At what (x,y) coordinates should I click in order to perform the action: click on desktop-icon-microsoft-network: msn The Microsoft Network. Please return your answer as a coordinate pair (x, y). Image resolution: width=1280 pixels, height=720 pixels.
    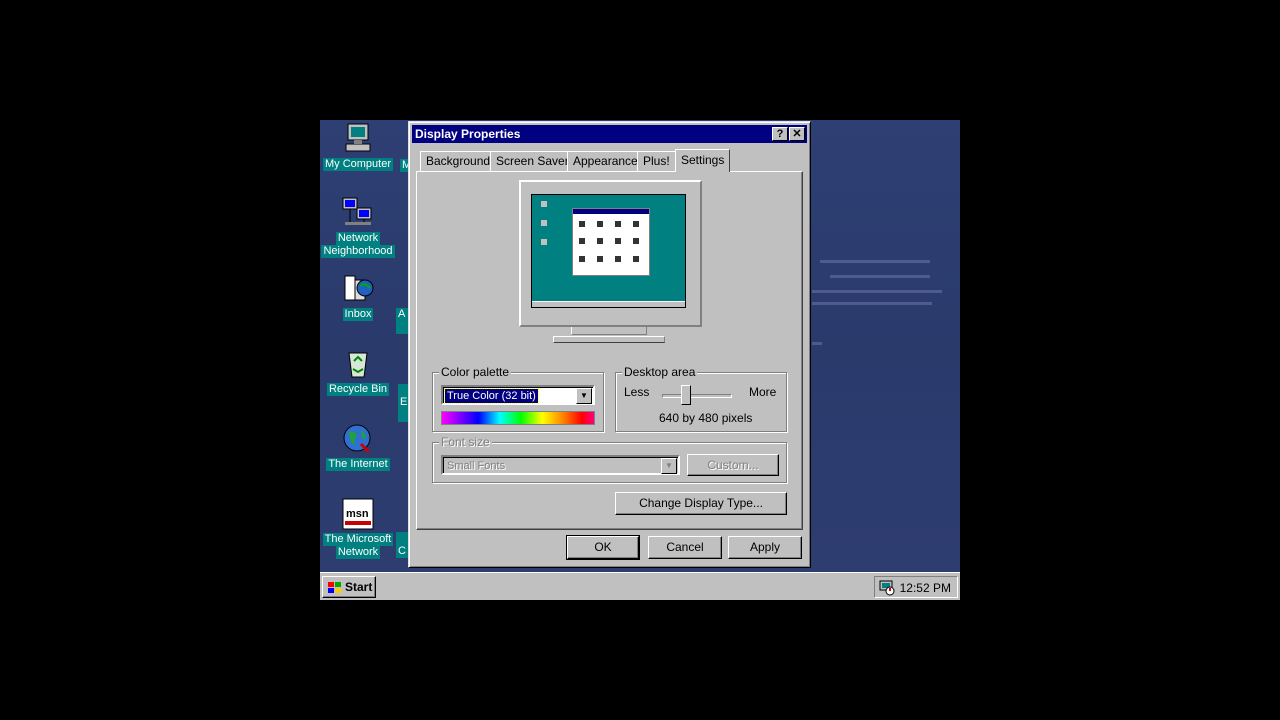
    Looking at the image, I should click on (358, 528).